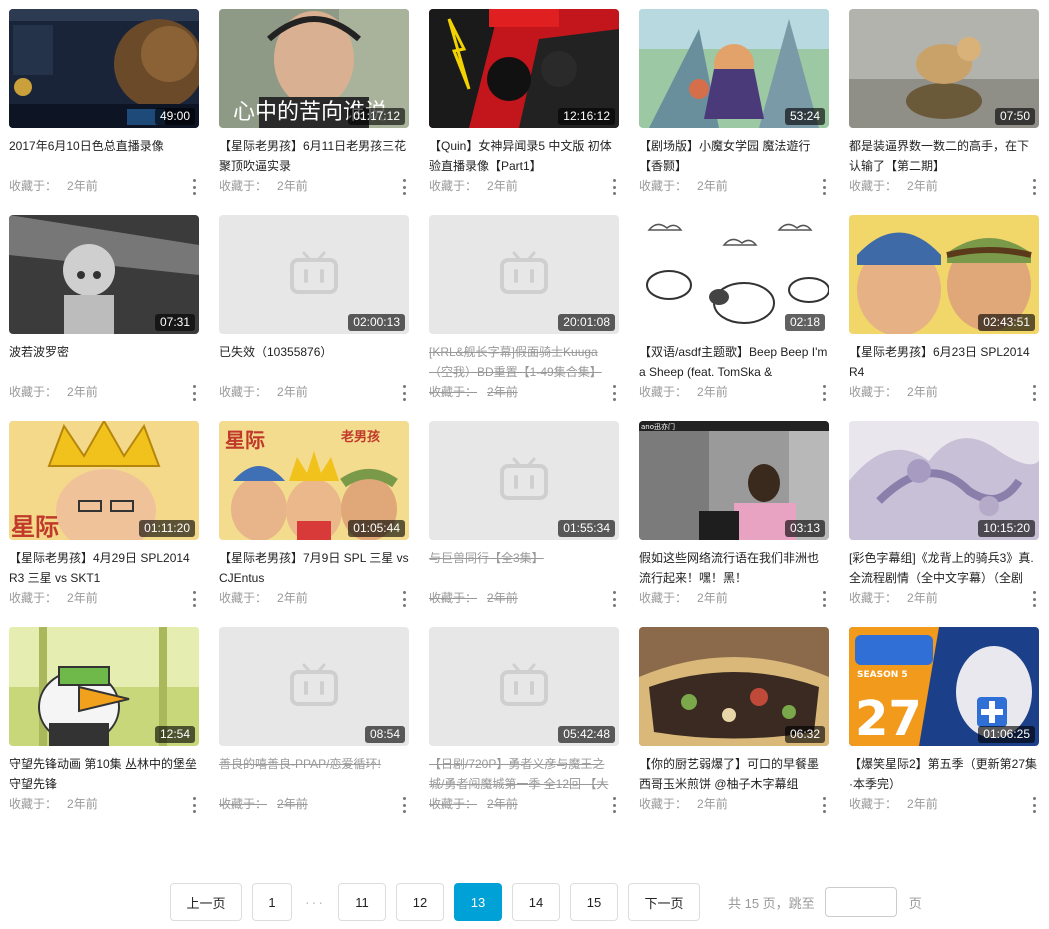 The width and height of the screenshot is (1049, 929). What do you see at coordinates (314, 156) in the screenshot?
I see `video-title: 【星际老男孩】6月11日老男孩三花聚顶吹逼实录` at bounding box center [314, 156].